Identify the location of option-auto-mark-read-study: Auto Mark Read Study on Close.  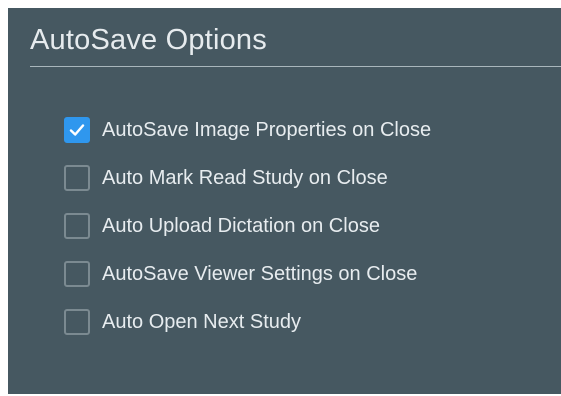
(247, 178).